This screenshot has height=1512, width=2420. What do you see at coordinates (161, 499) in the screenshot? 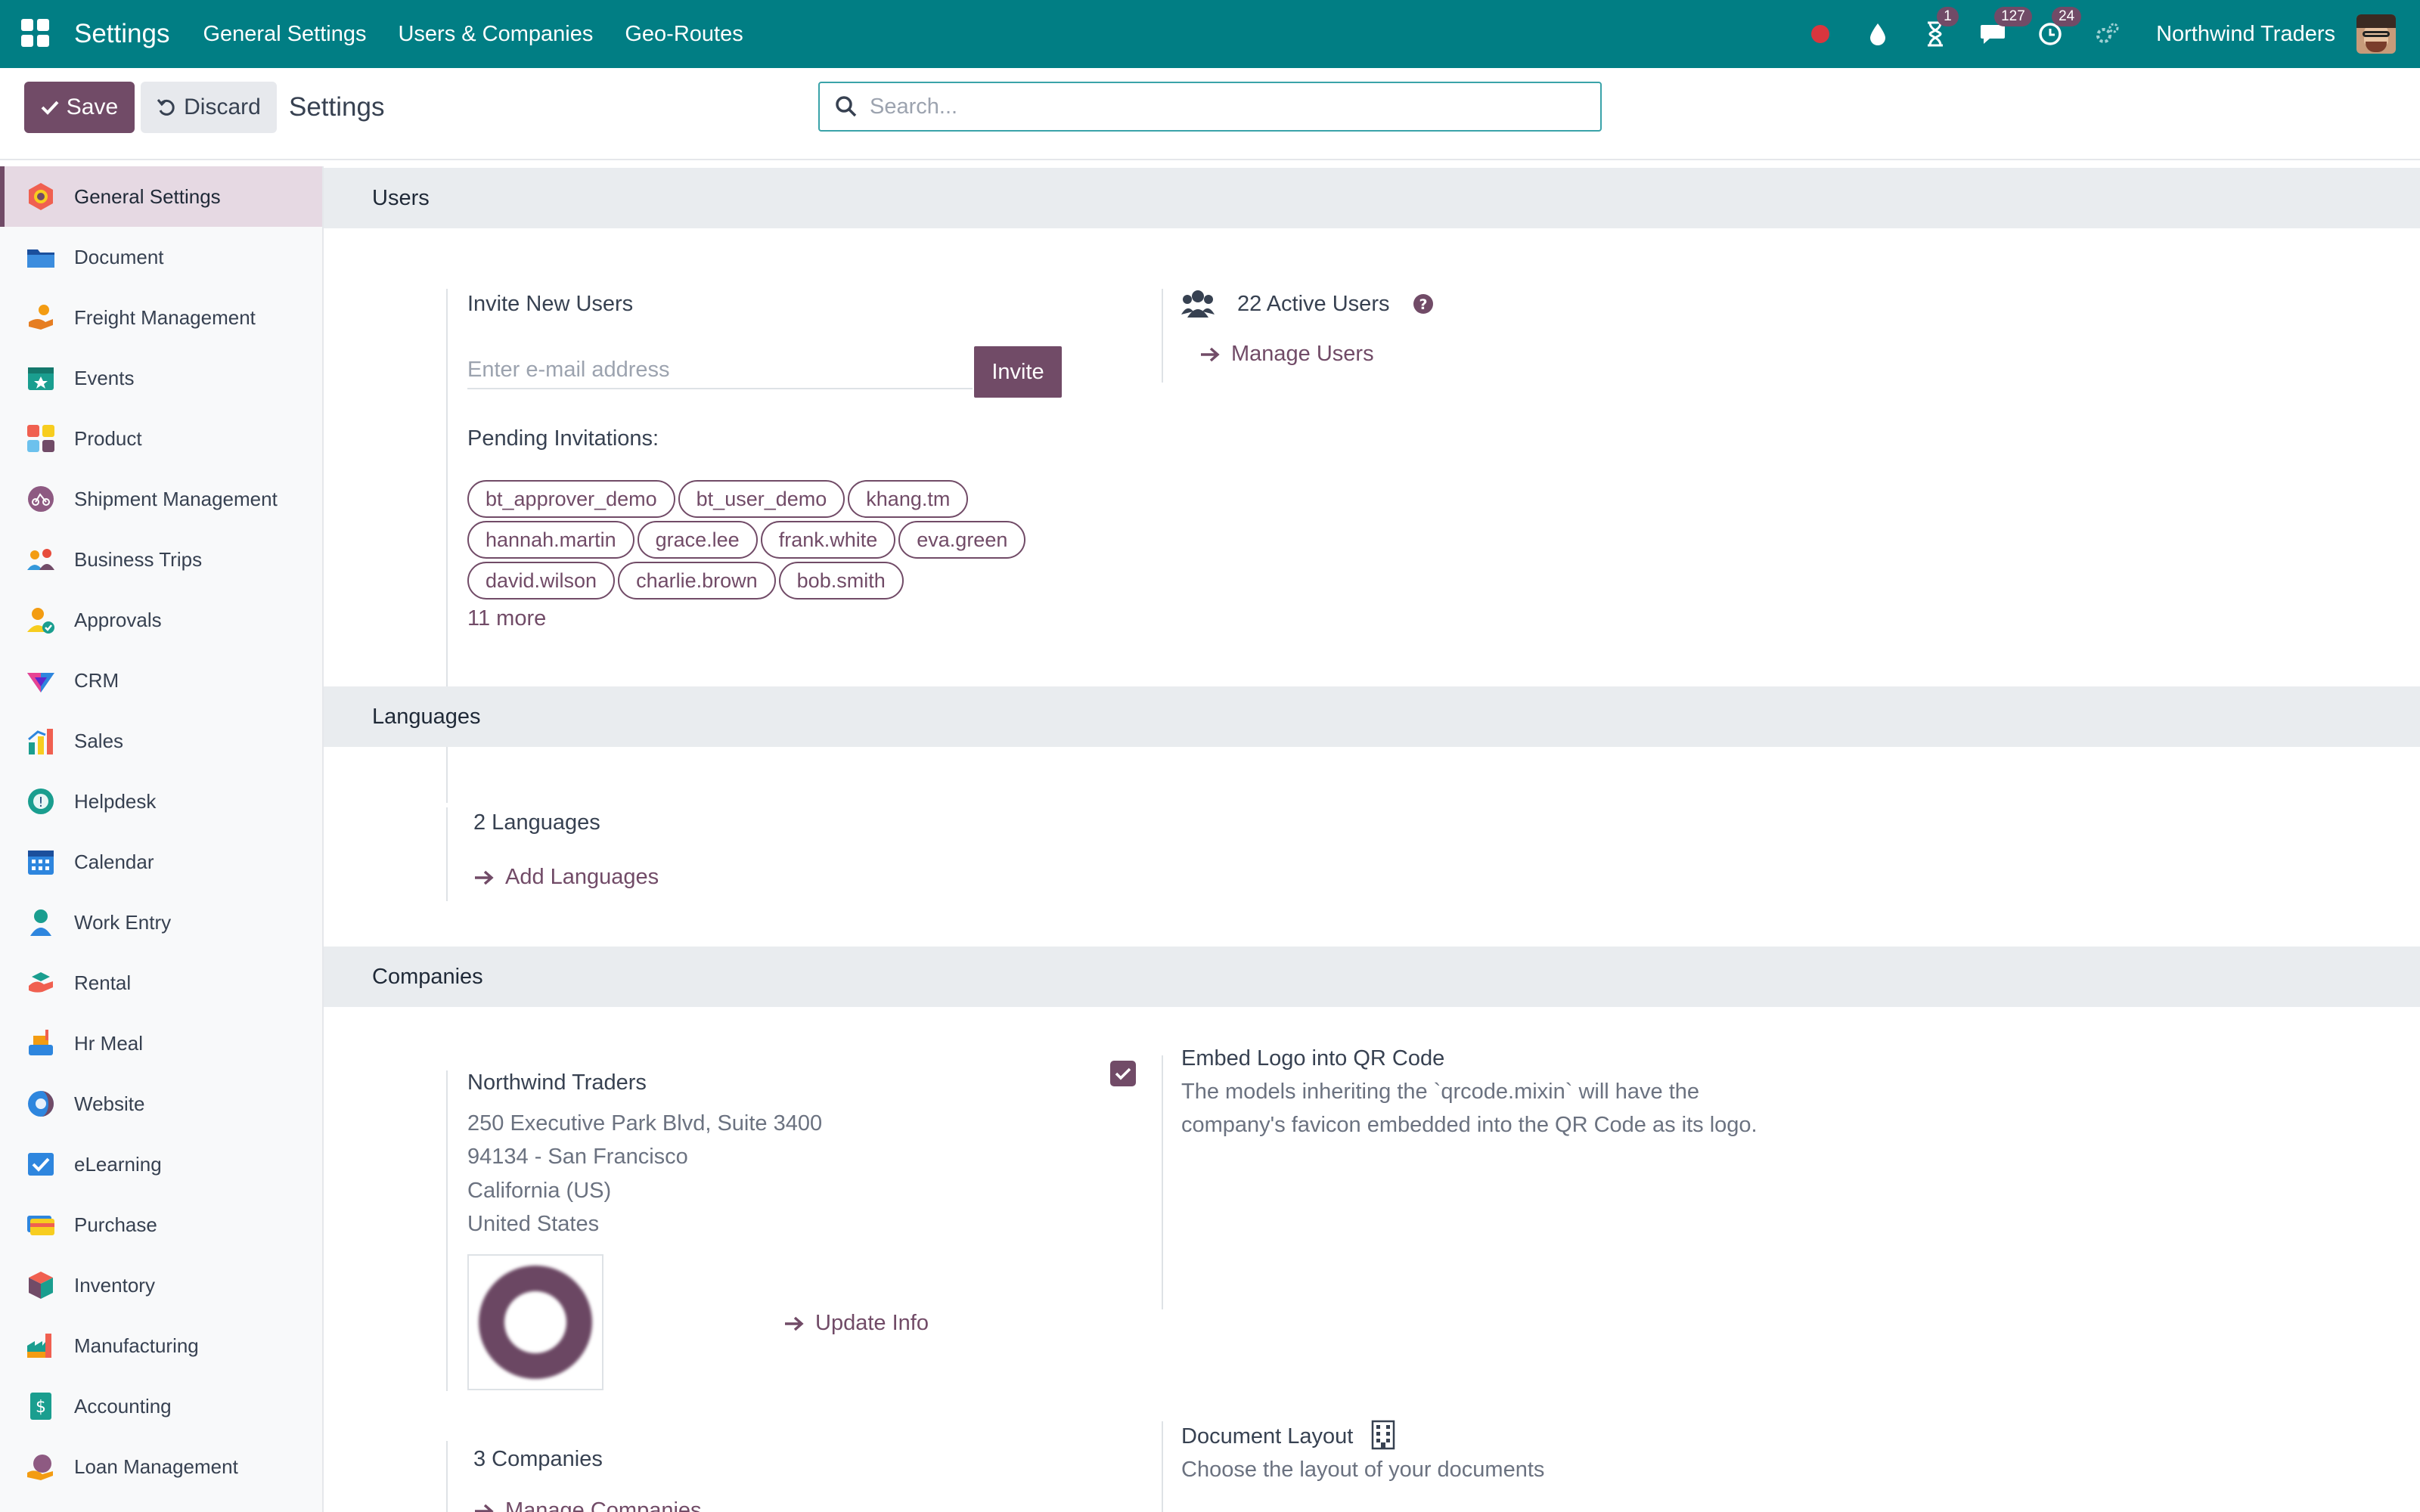
I see `sidebar-item-shipment-management: Shipment Management` at bounding box center [161, 499].